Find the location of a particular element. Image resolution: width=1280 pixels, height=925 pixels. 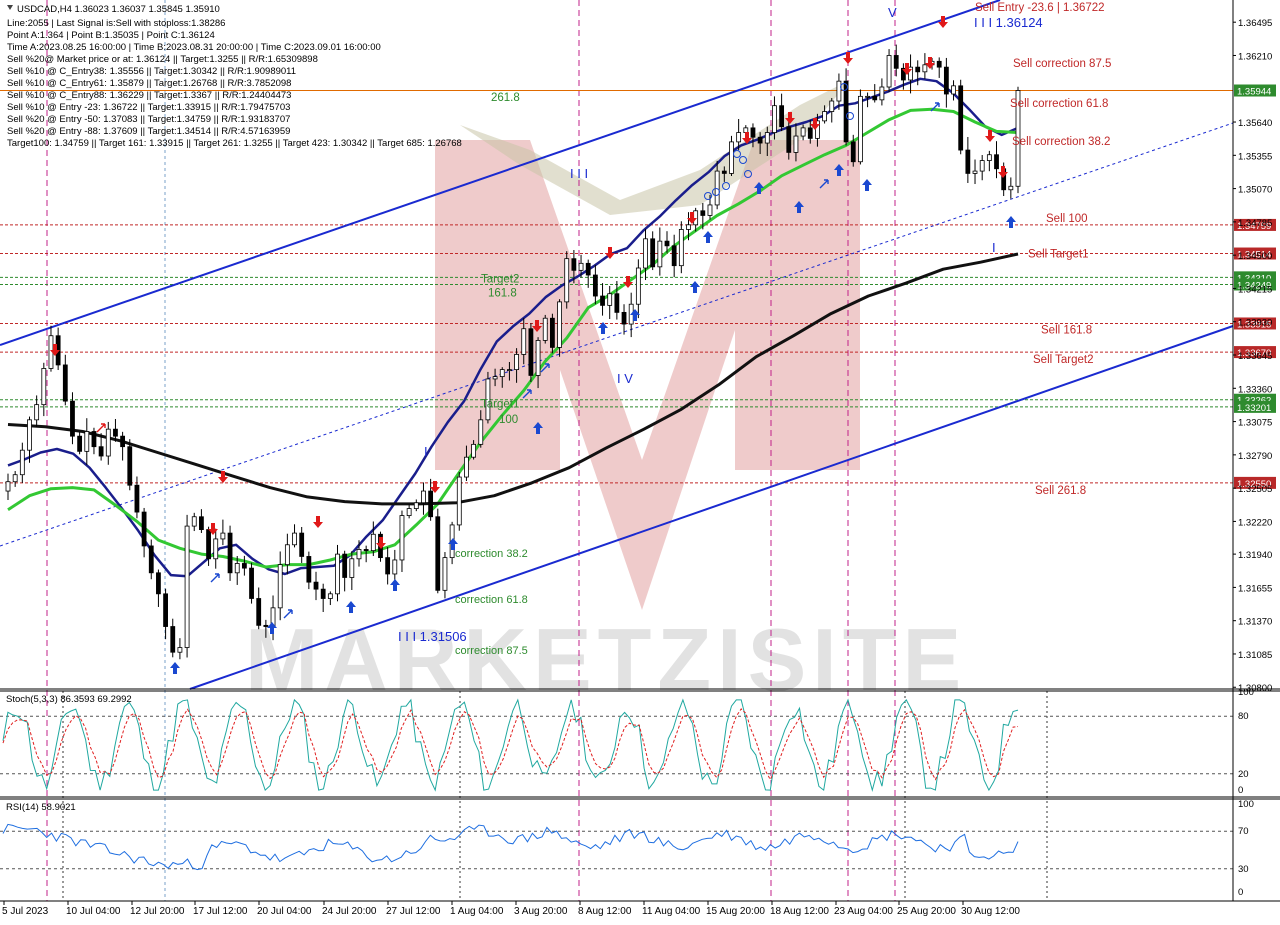

y-tick-label: 1.33645 is located at coordinates (1255, 356).